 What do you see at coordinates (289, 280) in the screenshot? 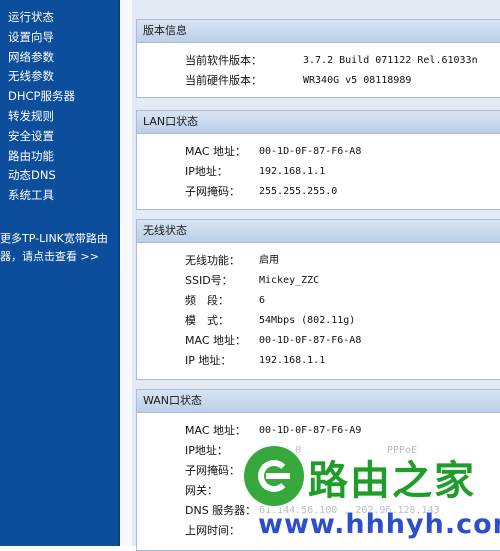
I see `ssid-value: Mickey_ZZC` at bounding box center [289, 280].